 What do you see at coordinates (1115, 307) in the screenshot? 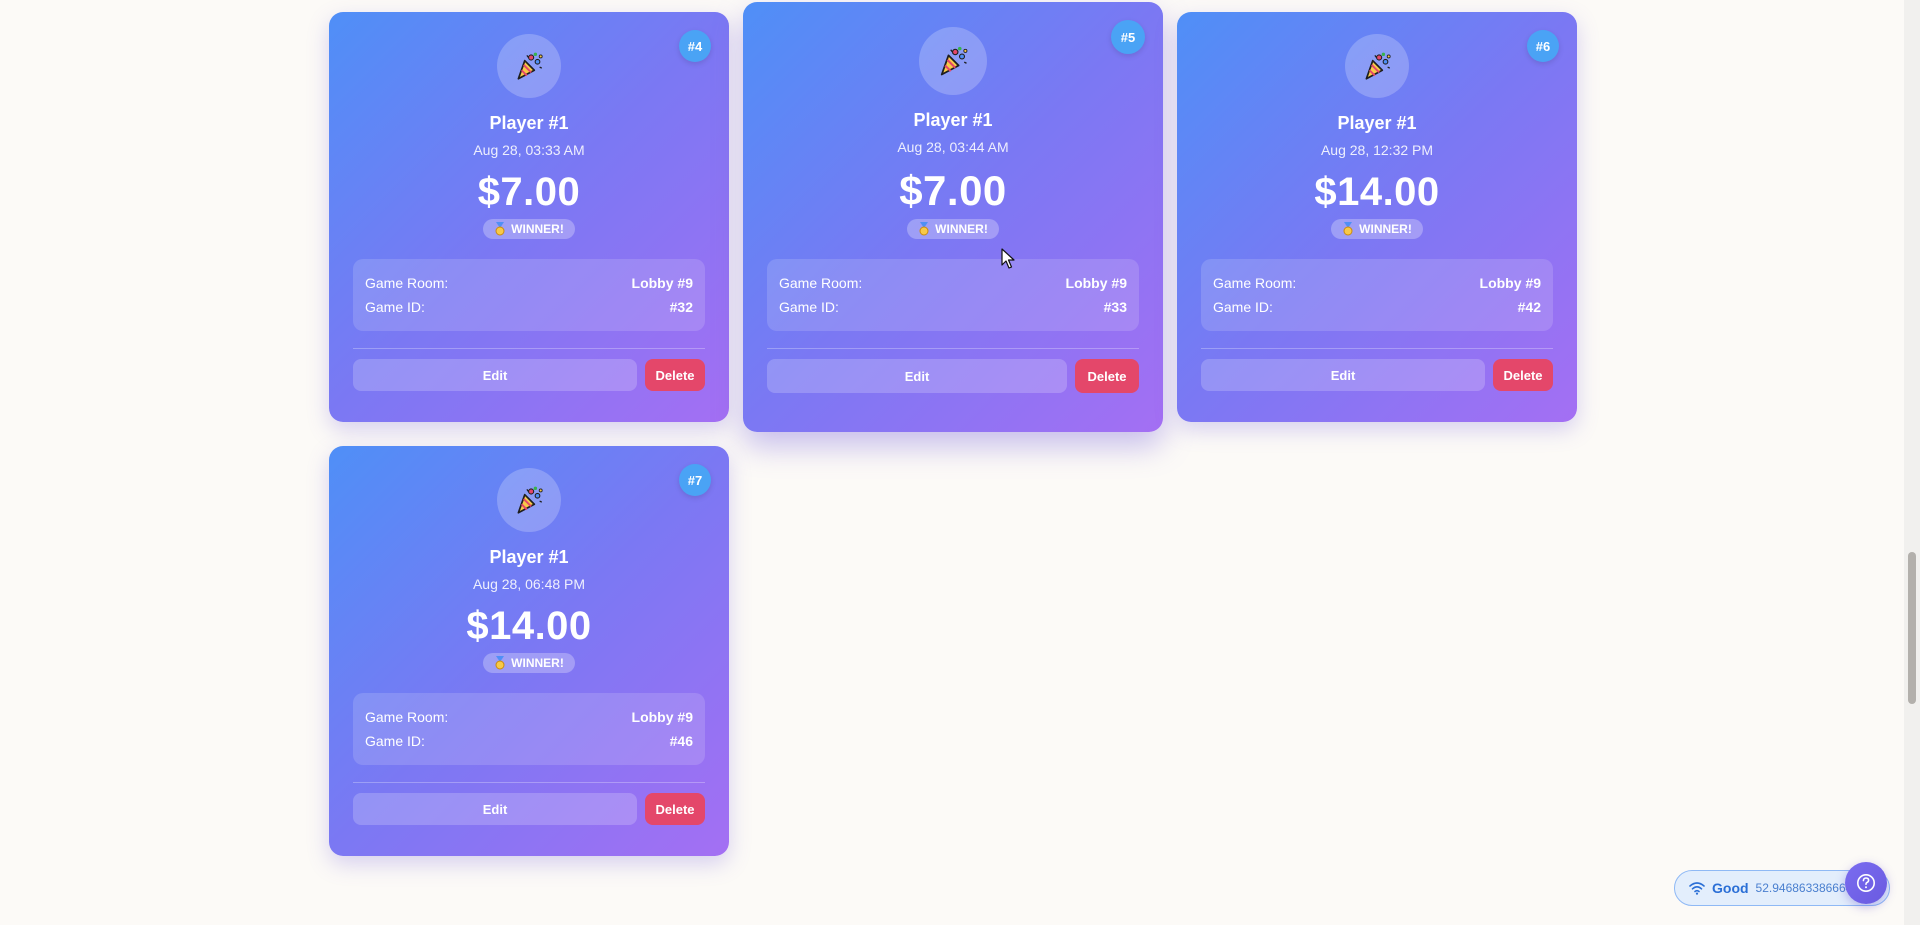
I see `game-id-value: #33` at bounding box center [1115, 307].